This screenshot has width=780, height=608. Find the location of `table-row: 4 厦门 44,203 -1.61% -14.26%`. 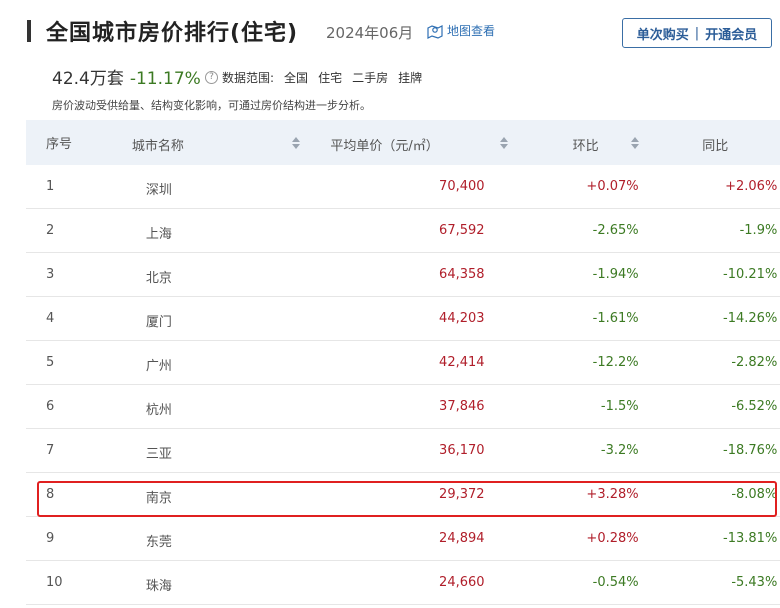

table-row: 4 厦门 44,203 -1.61% -14.26% is located at coordinates (403, 319).